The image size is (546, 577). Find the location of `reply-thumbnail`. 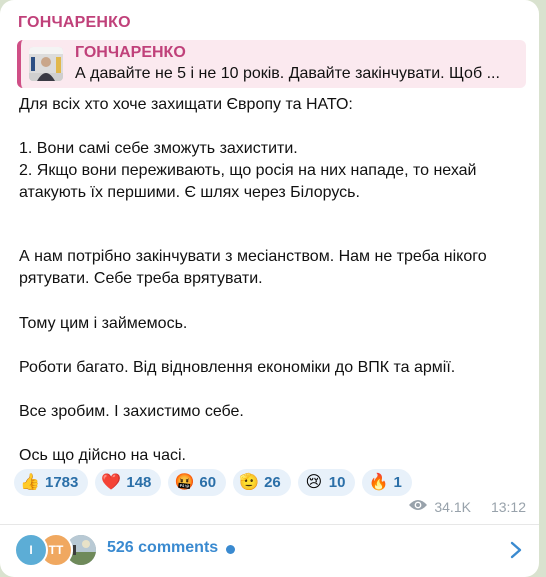

reply-thumbnail is located at coordinates (46, 64).